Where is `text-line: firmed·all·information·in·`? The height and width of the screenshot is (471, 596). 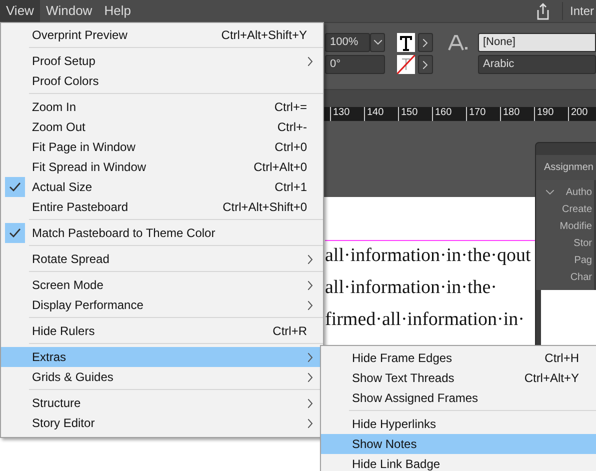
text-line: firmed·all·information·in· is located at coordinates (424, 320).